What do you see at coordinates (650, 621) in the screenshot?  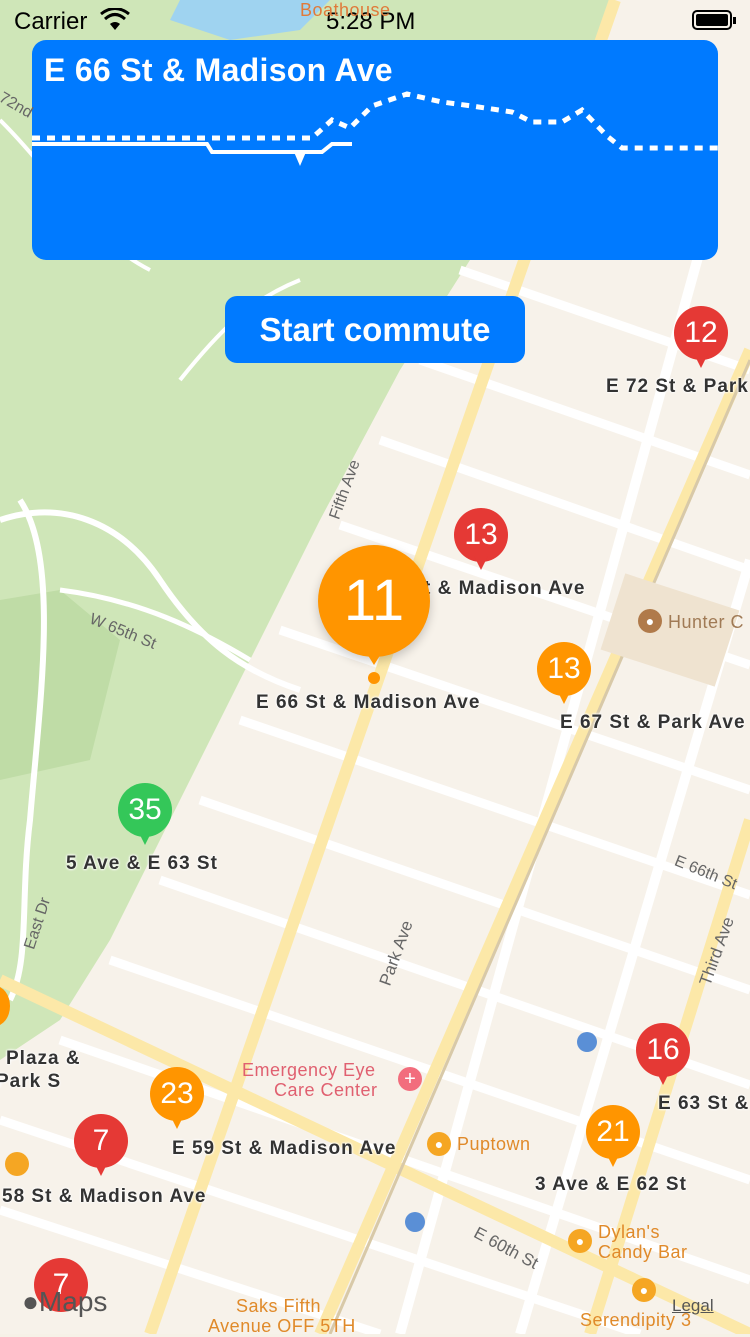 I see `school-icon: ●` at bounding box center [650, 621].